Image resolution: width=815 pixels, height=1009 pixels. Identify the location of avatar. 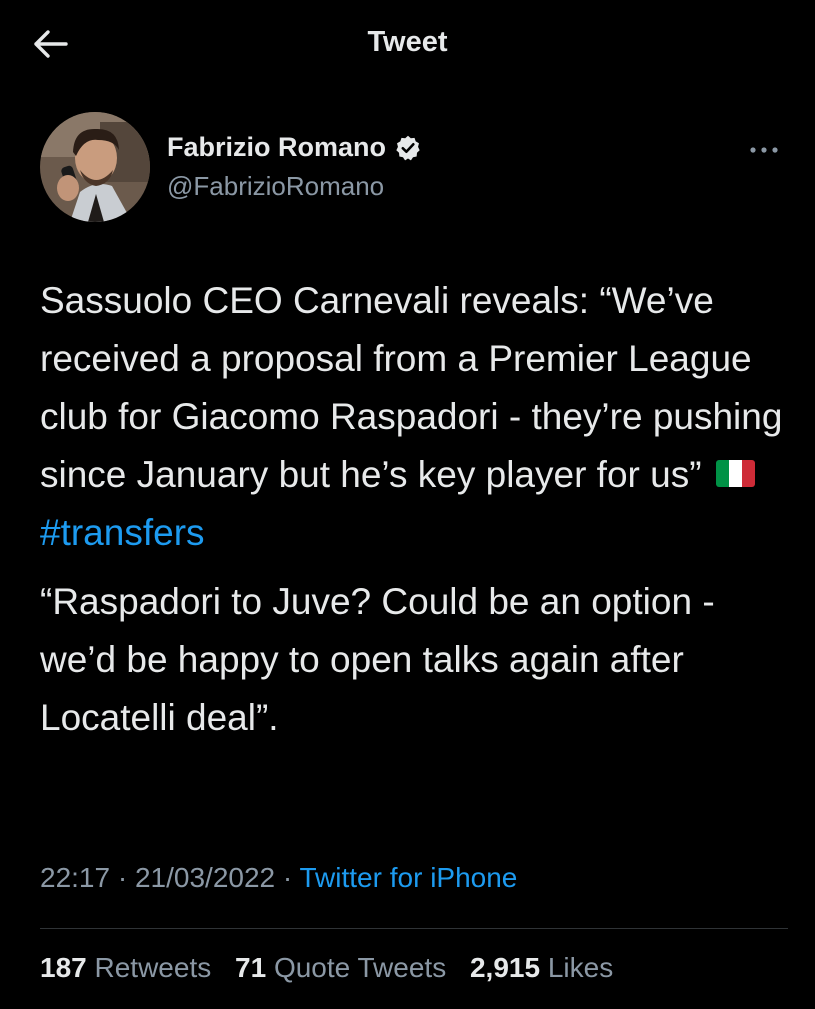
(95, 167).